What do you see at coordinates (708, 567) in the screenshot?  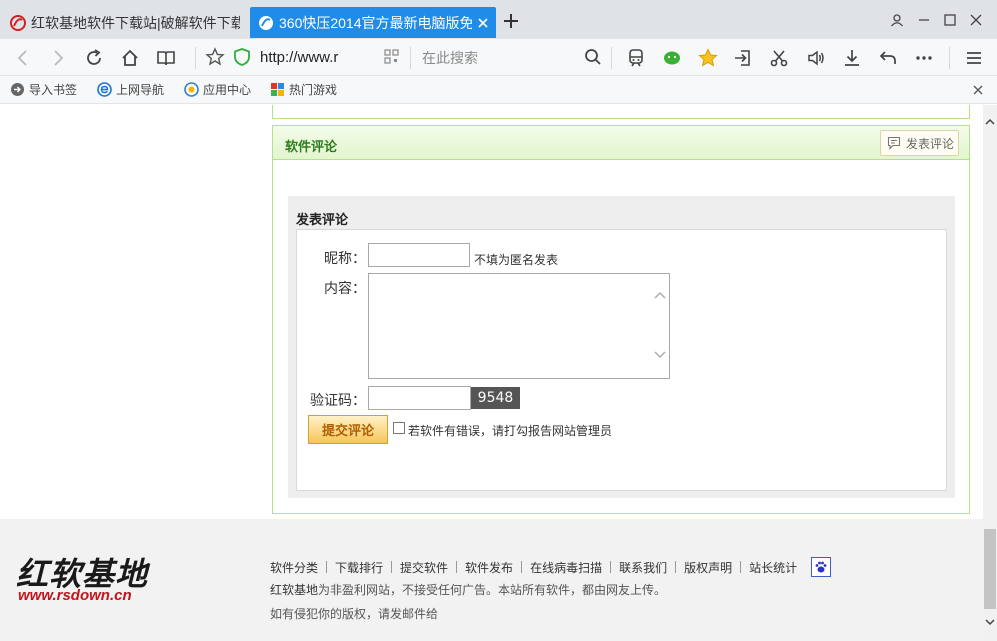 I see `footer-link-copyright: 版权声明` at bounding box center [708, 567].